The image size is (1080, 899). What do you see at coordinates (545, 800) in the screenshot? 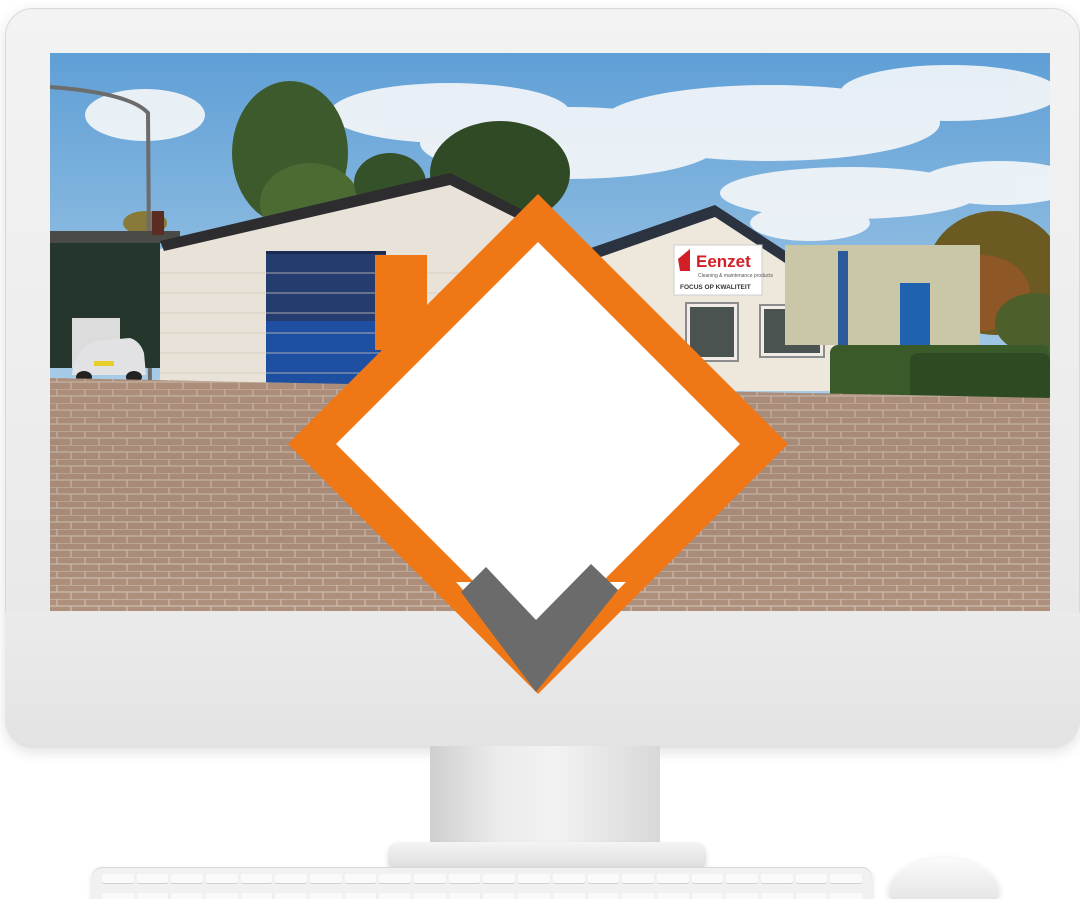
I see `monitor-stand` at bounding box center [545, 800].